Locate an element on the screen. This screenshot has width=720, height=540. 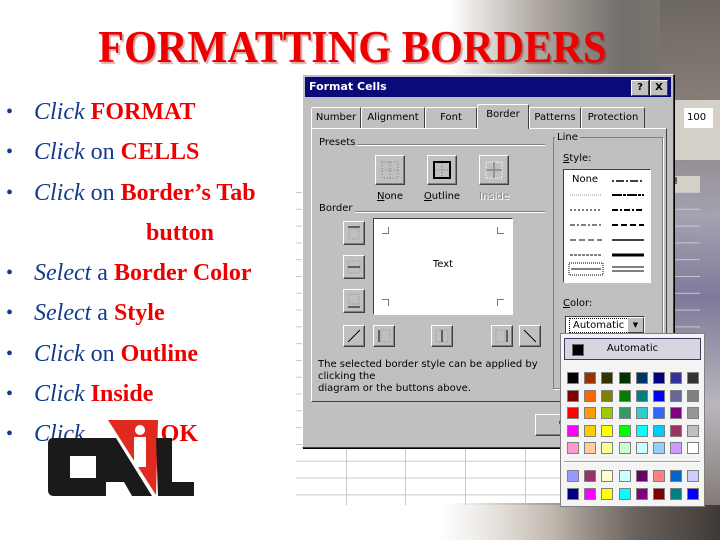
tab-border: Border is located at coordinates (503, 116).